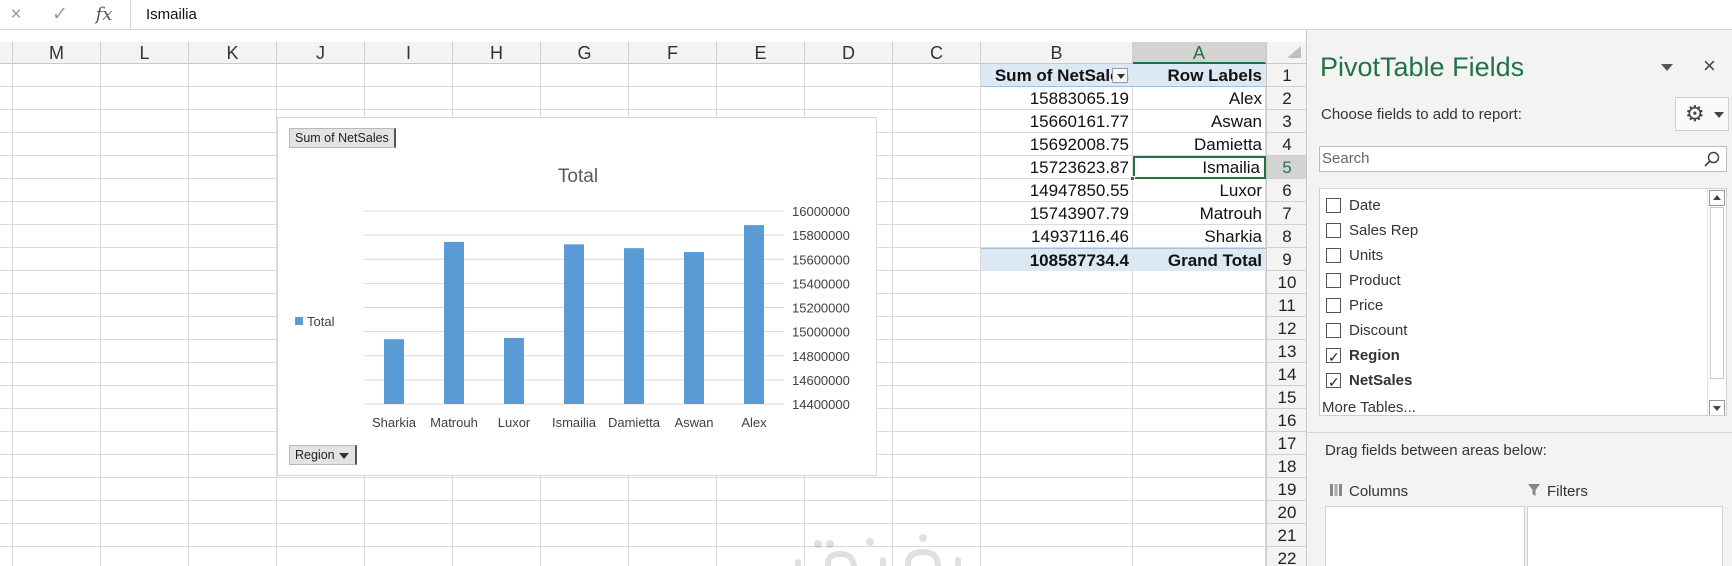 This screenshot has width=1732, height=566. I want to click on row-header-21: 21, so click(1286, 535).